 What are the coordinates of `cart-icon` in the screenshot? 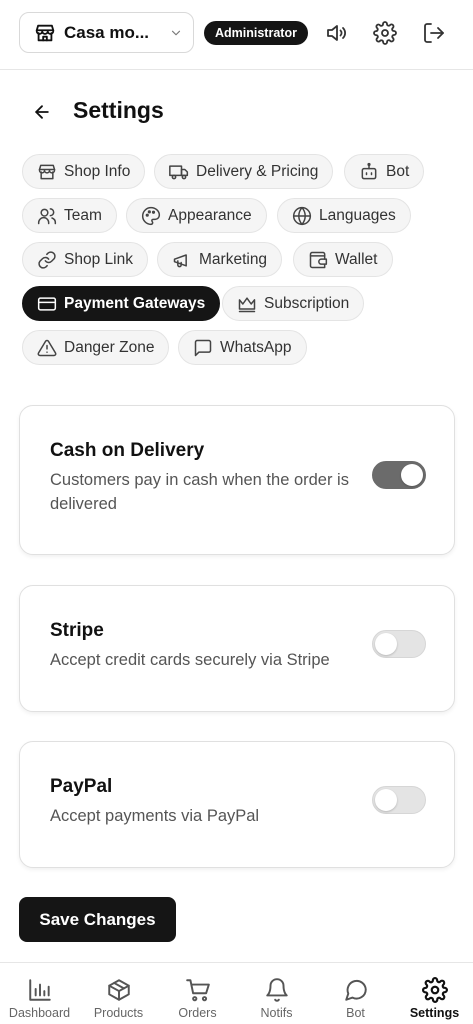 It's located at (197, 990).